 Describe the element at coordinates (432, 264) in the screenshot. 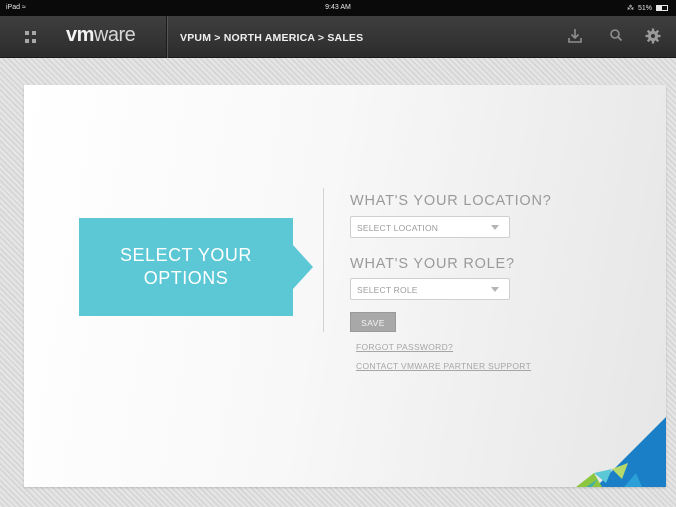

I see `role-heading: WHAT'S YOUR ROLE?` at that location.